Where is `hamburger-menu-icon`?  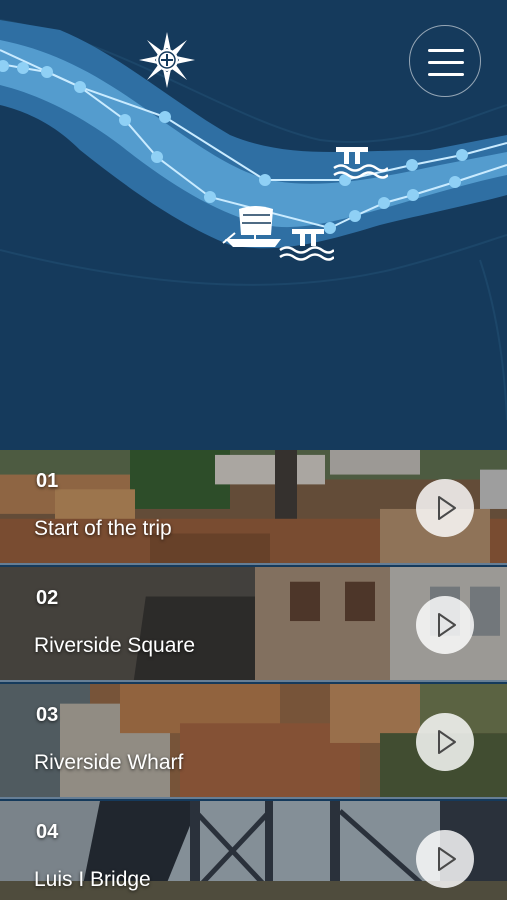
hamburger-menu-icon is located at coordinates (446, 50).